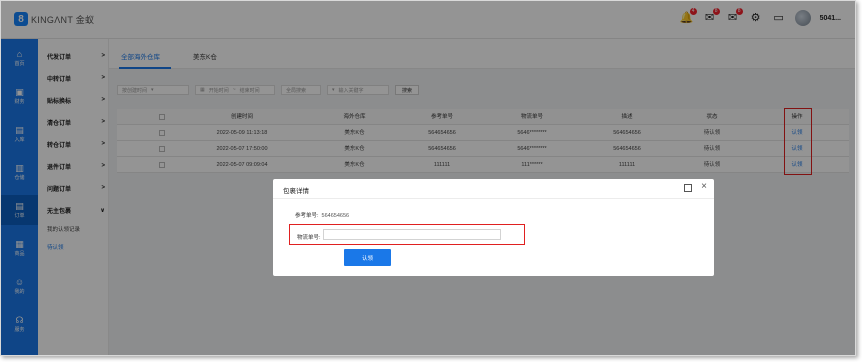 Image resolution: width=862 pixels, height=362 pixels. Describe the element at coordinates (493, 189) in the screenshot. I see `modal-header: 包裹详情 ×` at that location.